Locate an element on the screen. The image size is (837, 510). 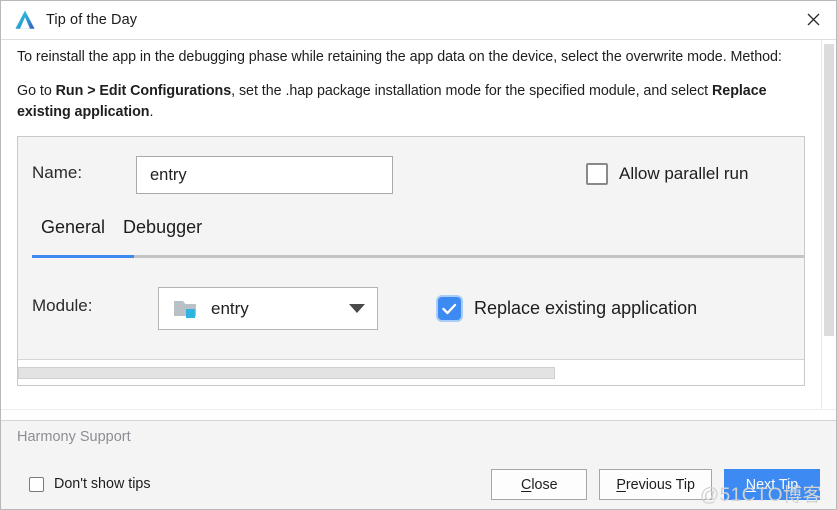
name-input: entry is located at coordinates (264, 175).